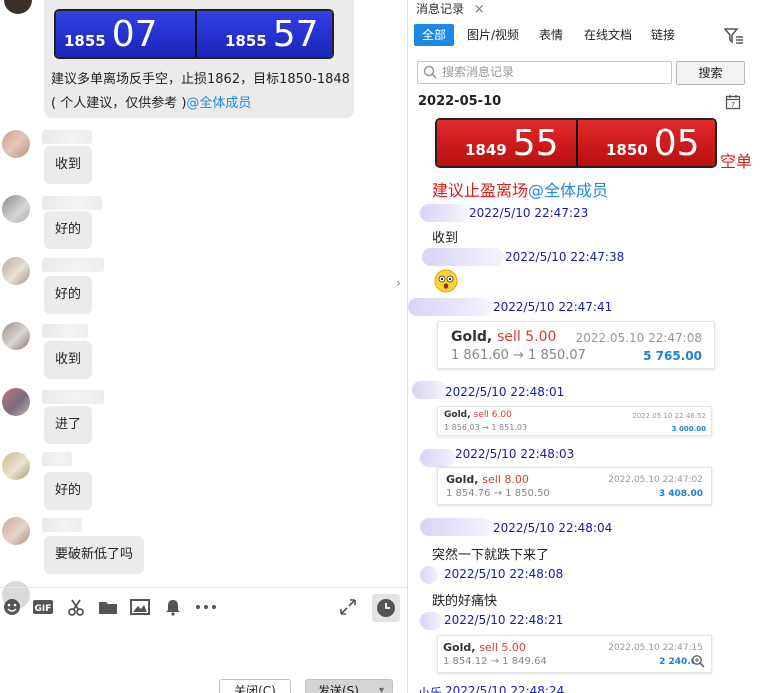 This screenshot has width=760, height=693. I want to click on trade-price-range: 1 854.76 → 1 850.50, so click(498, 493).